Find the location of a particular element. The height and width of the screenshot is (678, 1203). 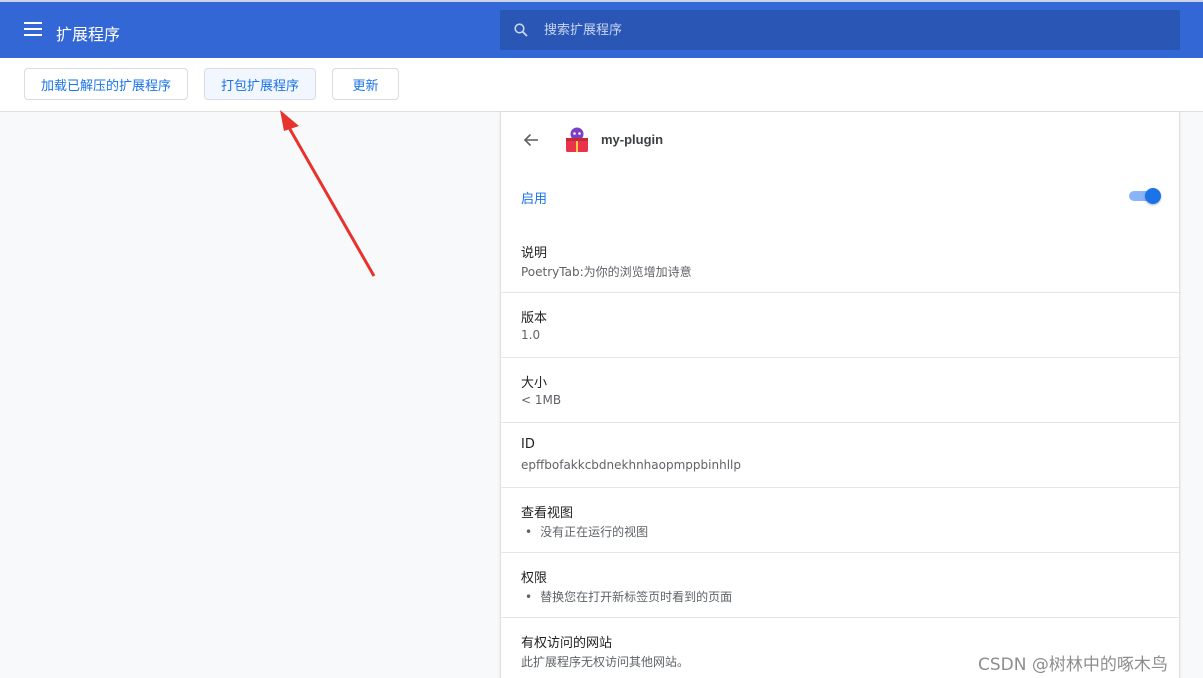

extension-id-value: epffbofakkcbdnekhnhaopmppbinhllp is located at coordinates (631, 465).